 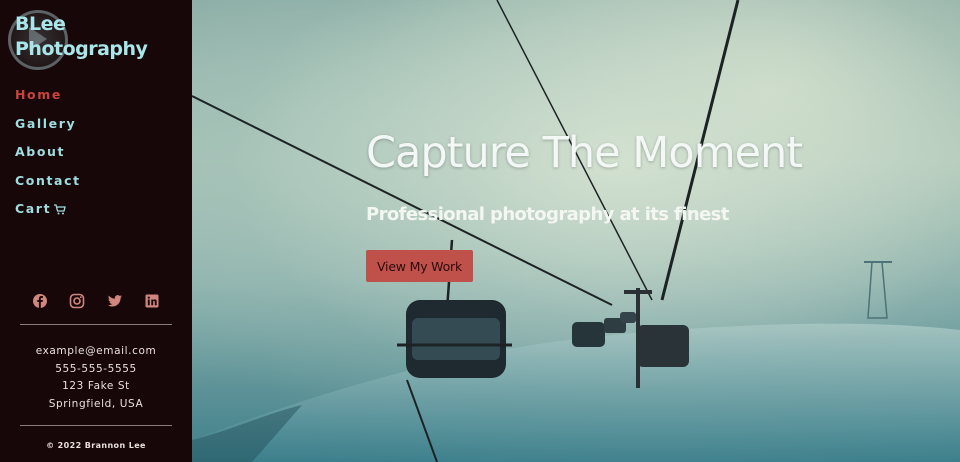 I want to click on nav-item-cart-label: Cart, so click(x=33, y=208).